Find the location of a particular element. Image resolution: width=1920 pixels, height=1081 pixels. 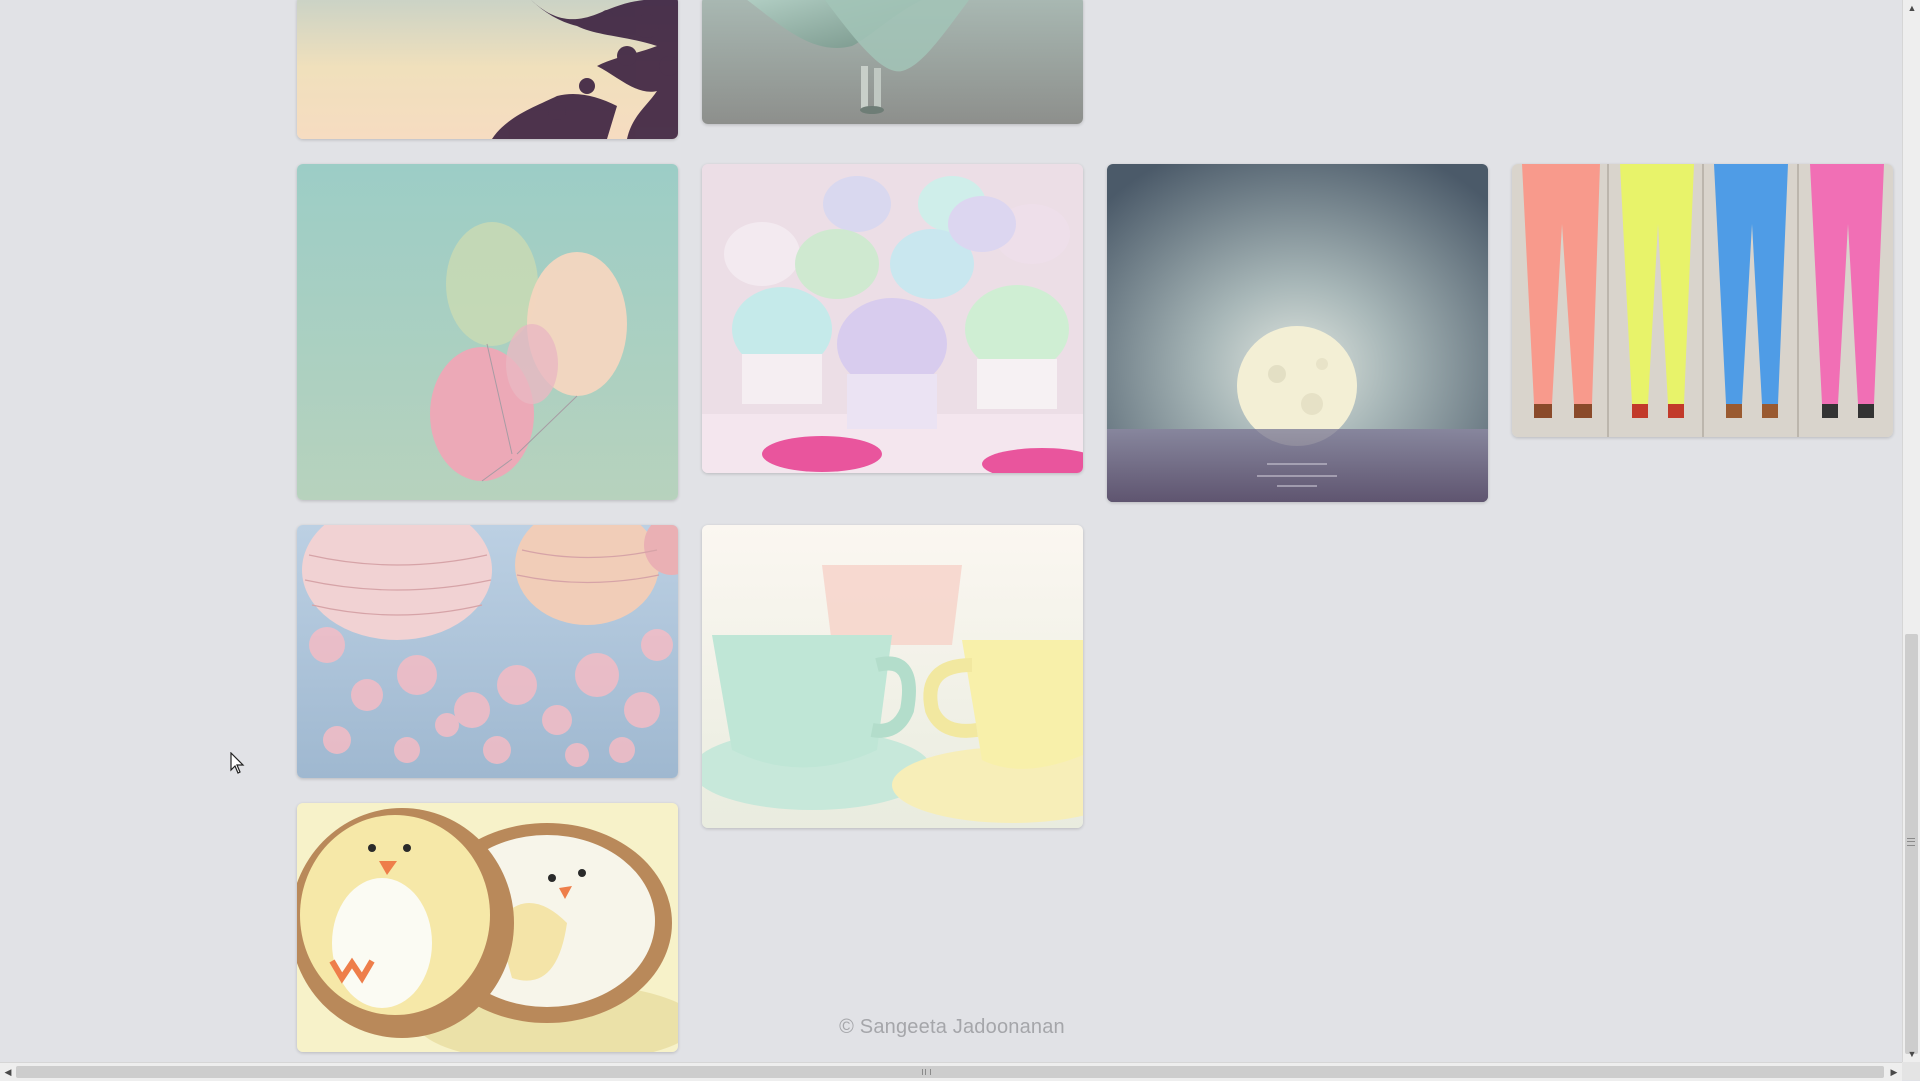

tree-silhouette-sky-photo is located at coordinates (487, 69).